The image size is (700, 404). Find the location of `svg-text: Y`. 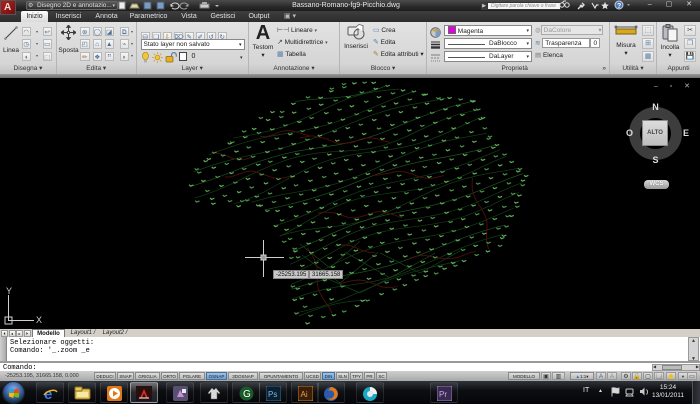

svg-text: Y is located at coordinates (9, 291).